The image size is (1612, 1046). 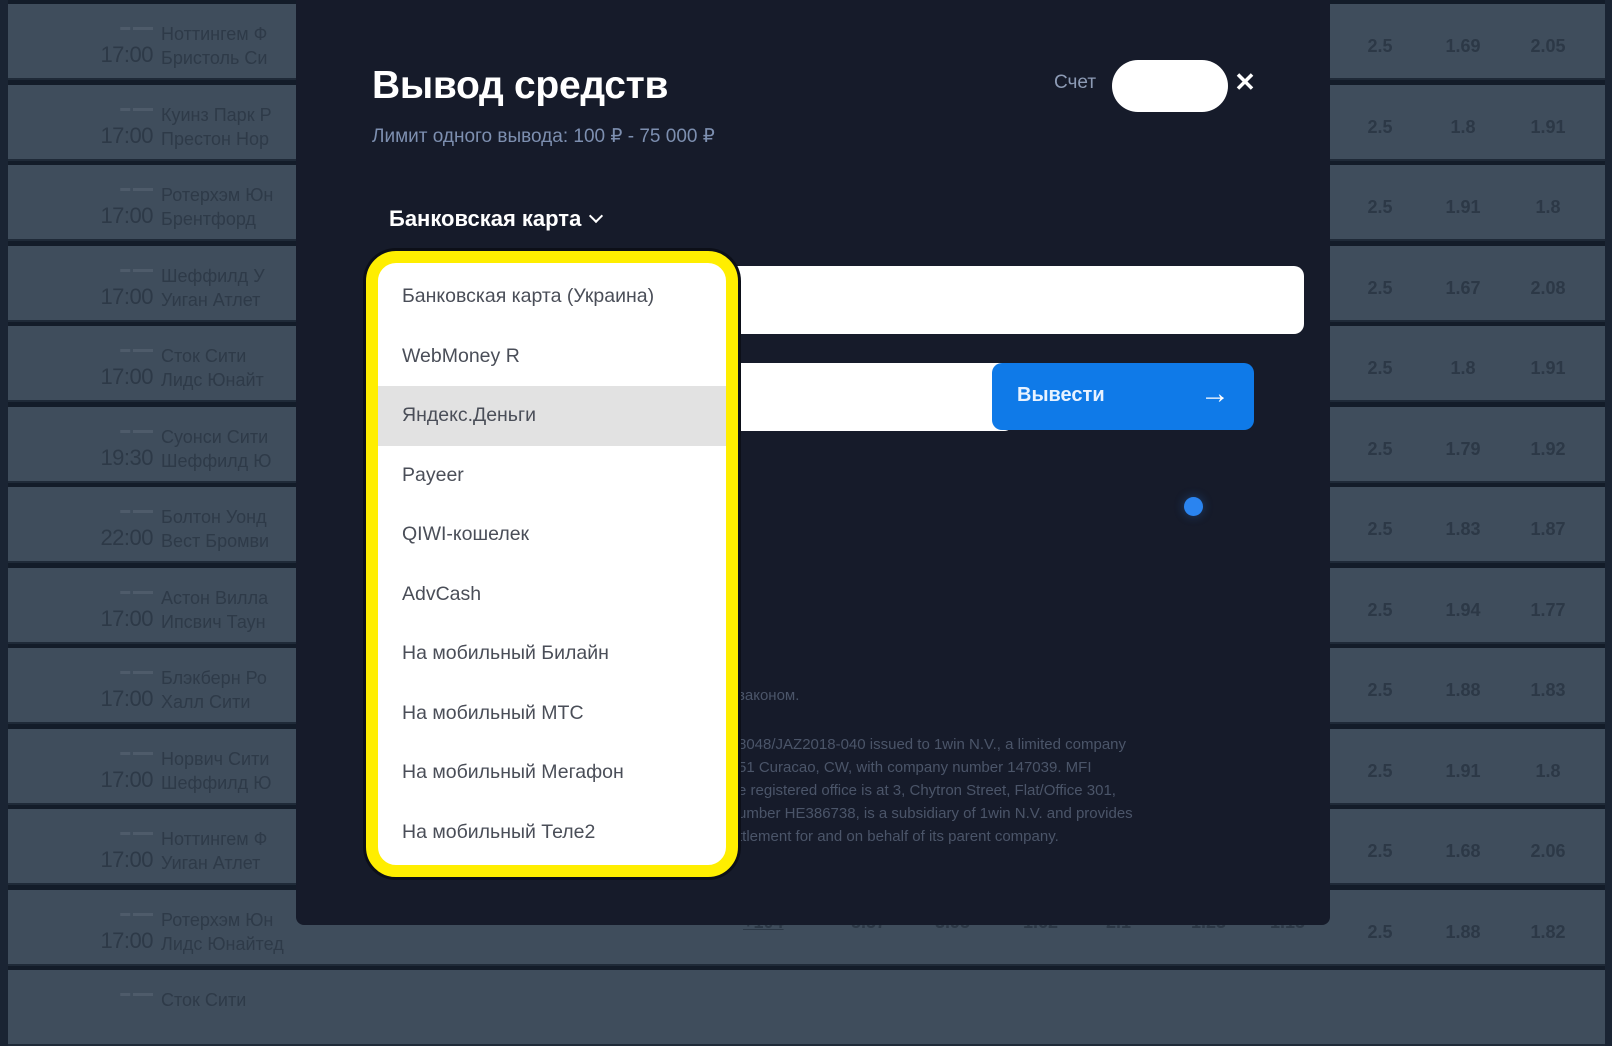 I want to click on withdraw-button: Вывести →, so click(x=1123, y=396).